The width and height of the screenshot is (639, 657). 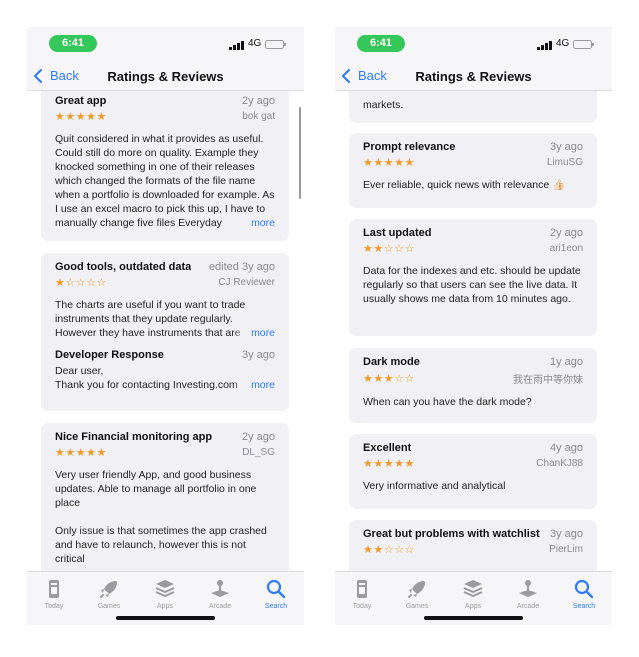 I want to click on battery-icon, so click(x=275, y=44).